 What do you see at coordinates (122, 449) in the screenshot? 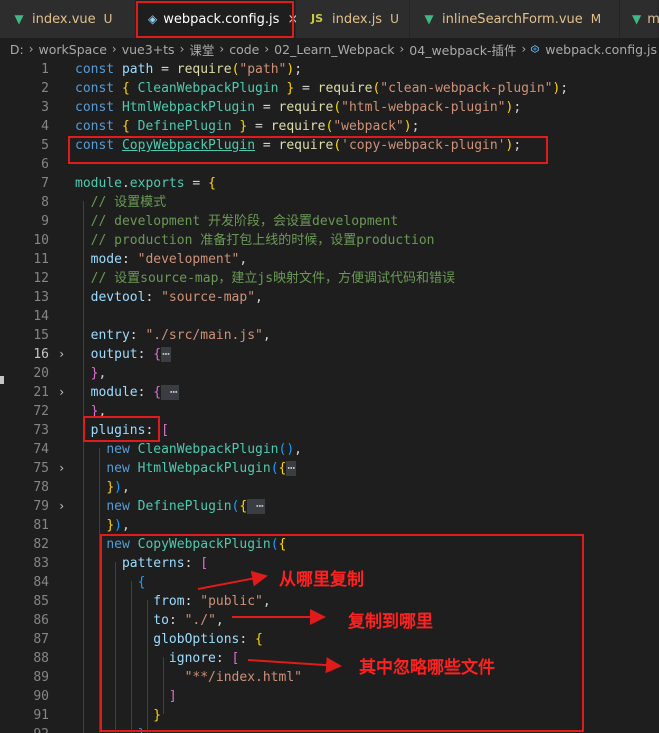
I see `code-token: new` at bounding box center [122, 449].